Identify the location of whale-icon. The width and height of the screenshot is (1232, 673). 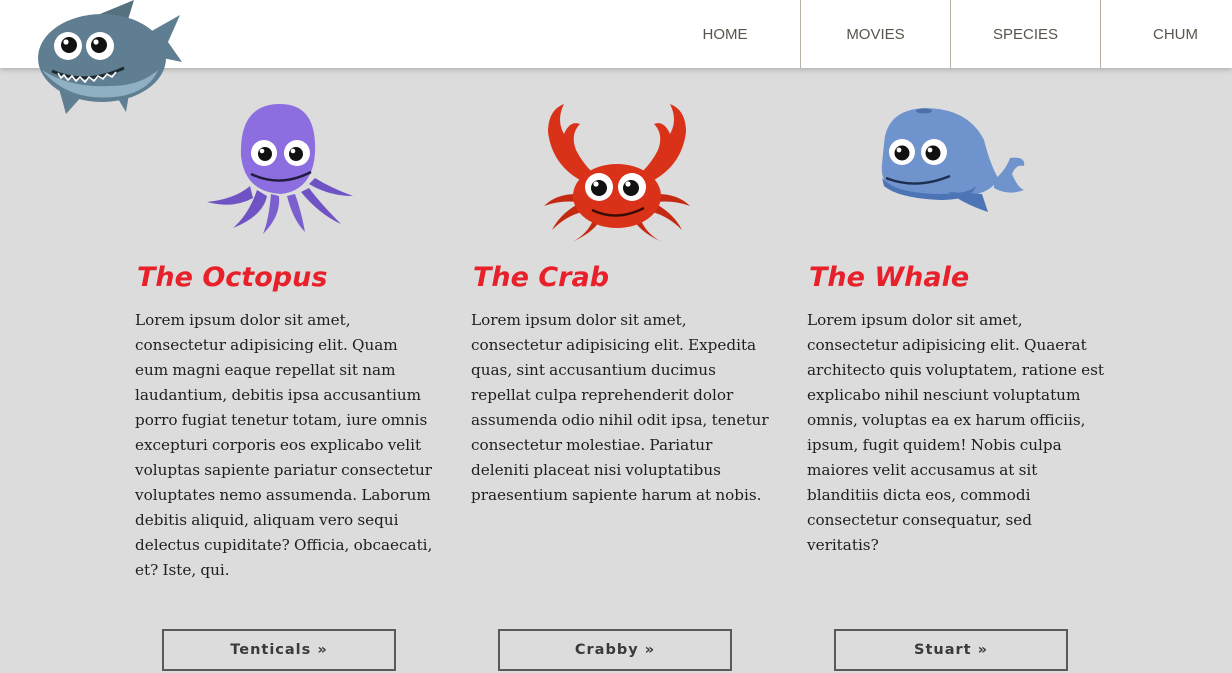
(953, 160).